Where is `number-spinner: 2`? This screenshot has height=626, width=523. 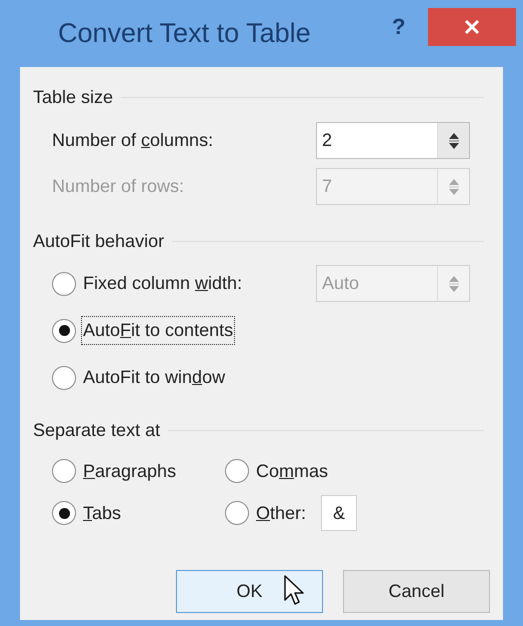 number-spinner: 2 is located at coordinates (393, 140).